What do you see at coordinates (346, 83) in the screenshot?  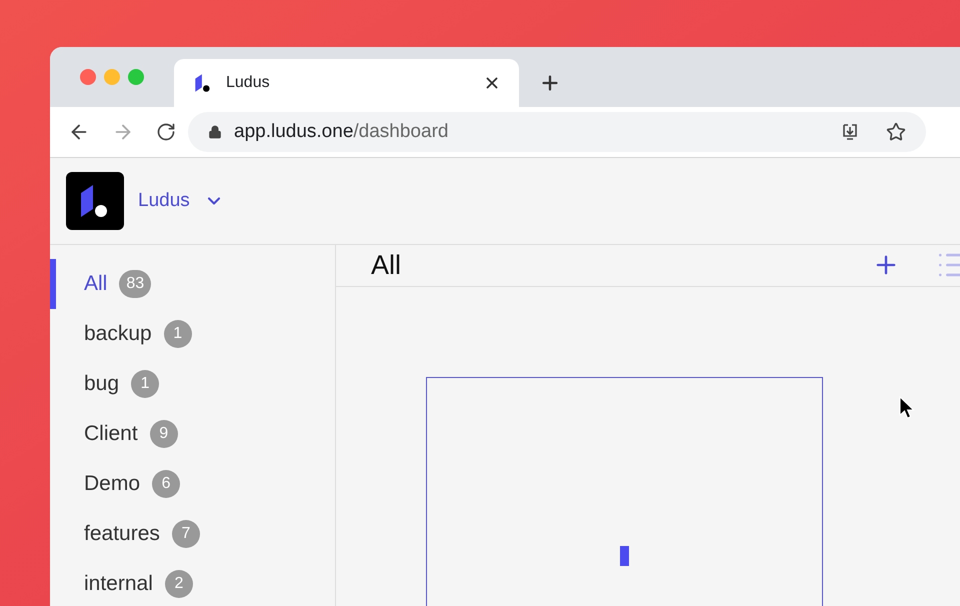 I see `browser-tab: Ludus` at bounding box center [346, 83].